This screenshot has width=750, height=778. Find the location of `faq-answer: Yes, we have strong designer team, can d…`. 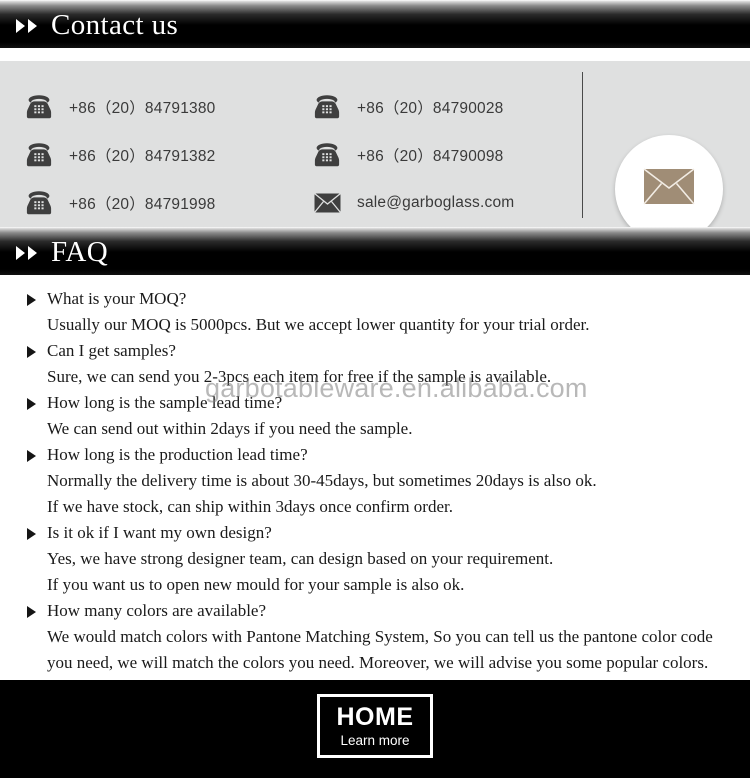

faq-answer: Yes, we have strong designer team, can d… is located at coordinates (300, 558).